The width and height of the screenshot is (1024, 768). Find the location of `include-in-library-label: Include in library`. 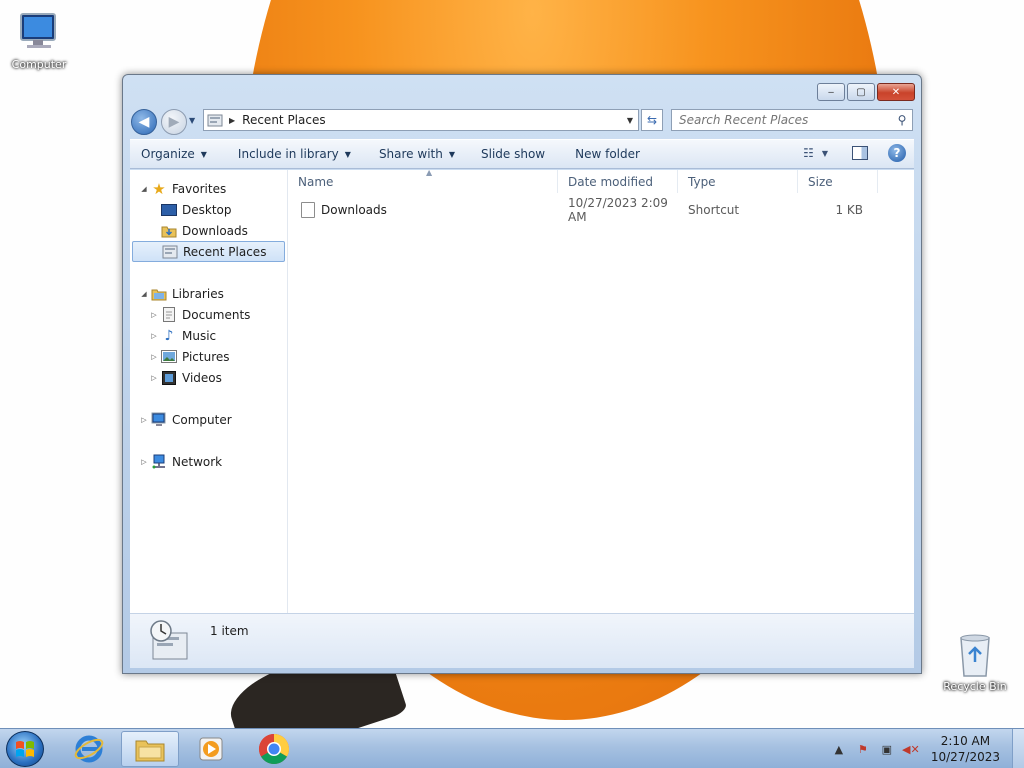

include-in-library-label: Include in library is located at coordinates (288, 154).